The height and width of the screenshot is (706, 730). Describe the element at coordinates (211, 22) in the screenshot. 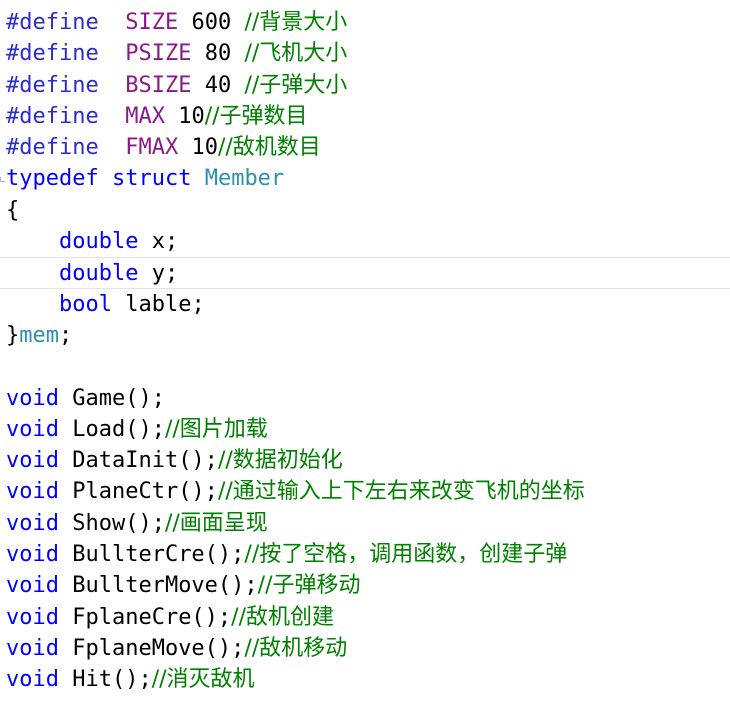

I see `number-token: 600` at that location.